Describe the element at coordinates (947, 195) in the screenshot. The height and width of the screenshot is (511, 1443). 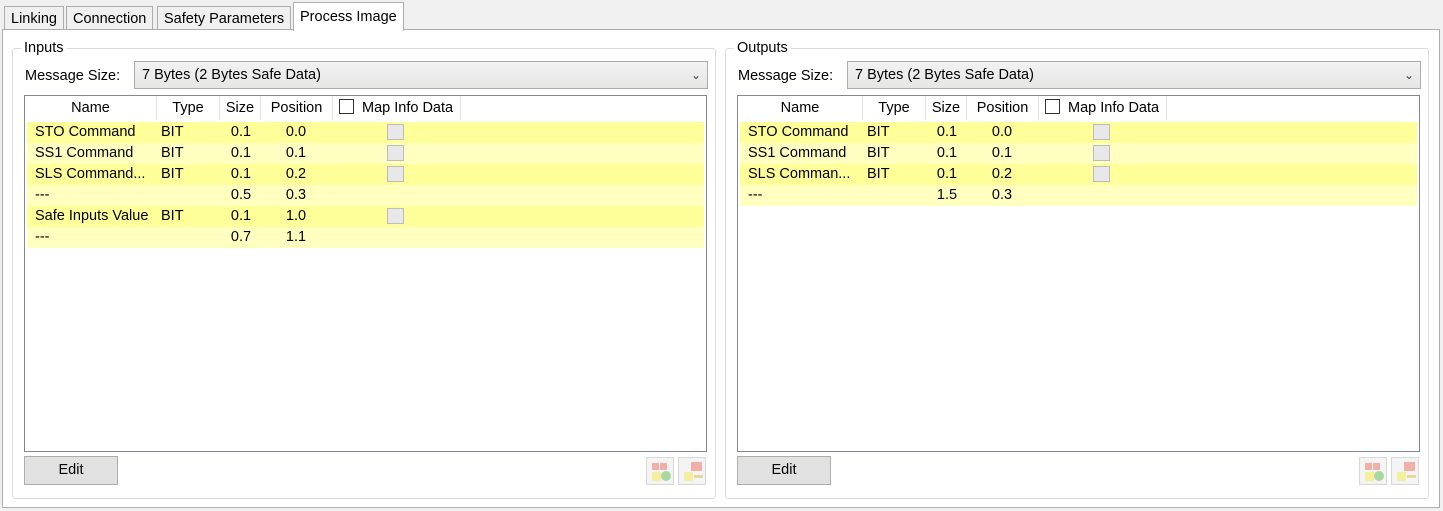
I see `cell-size: 1.5` at that location.